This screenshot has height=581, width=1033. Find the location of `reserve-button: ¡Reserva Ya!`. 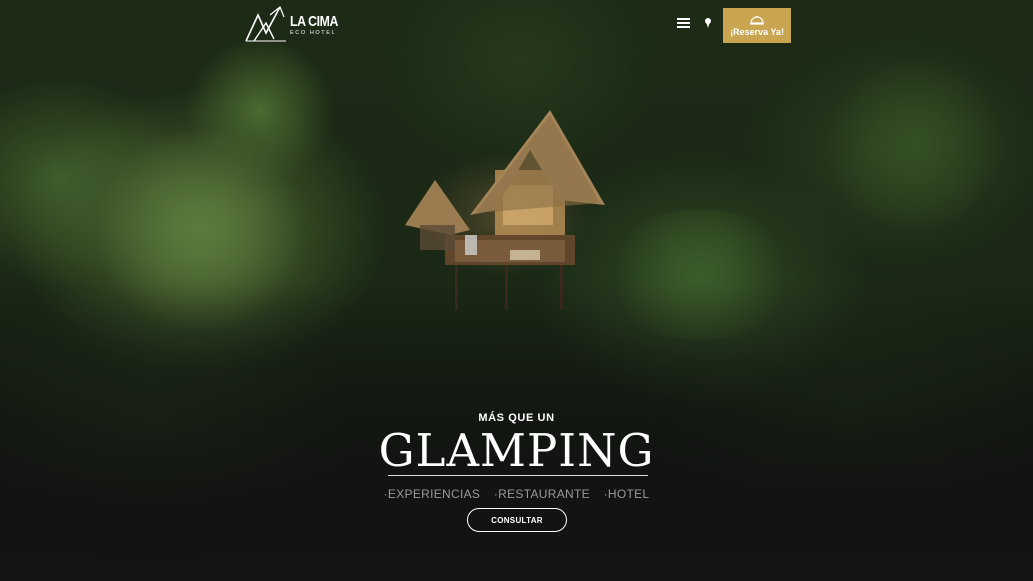

reserve-button: ¡Reserva Ya! is located at coordinates (757, 25).